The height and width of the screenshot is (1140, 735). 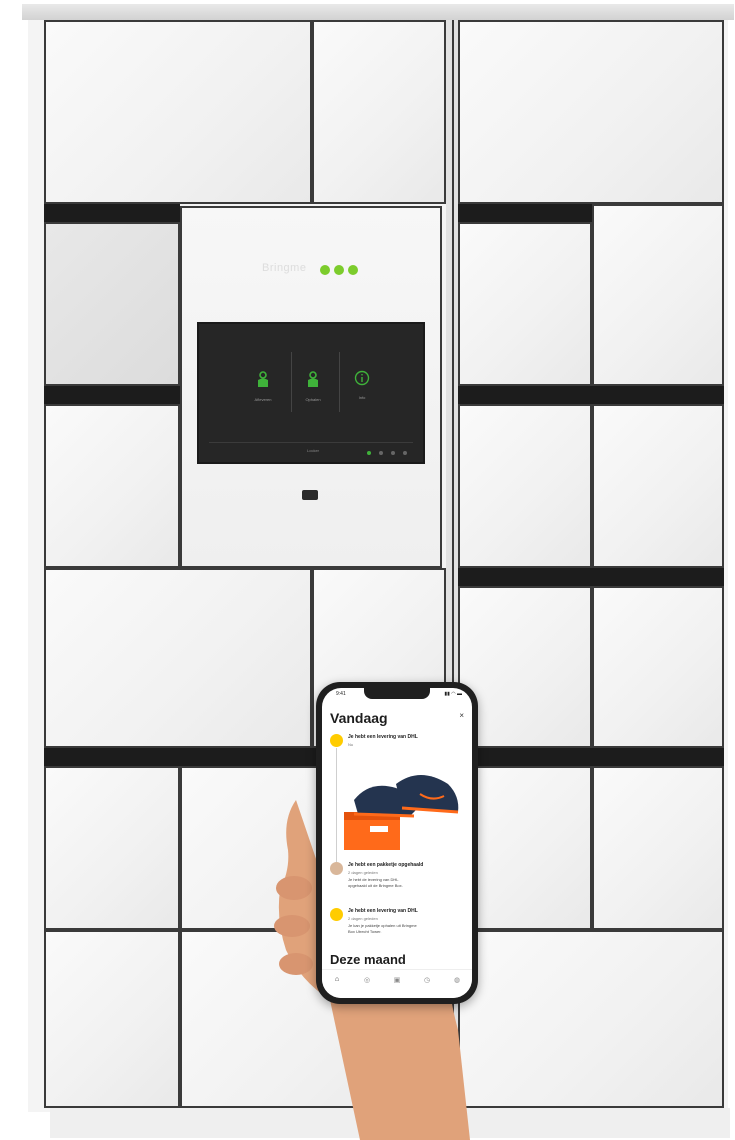 What do you see at coordinates (362, 378) in the screenshot?
I see `info-icon` at bounding box center [362, 378].